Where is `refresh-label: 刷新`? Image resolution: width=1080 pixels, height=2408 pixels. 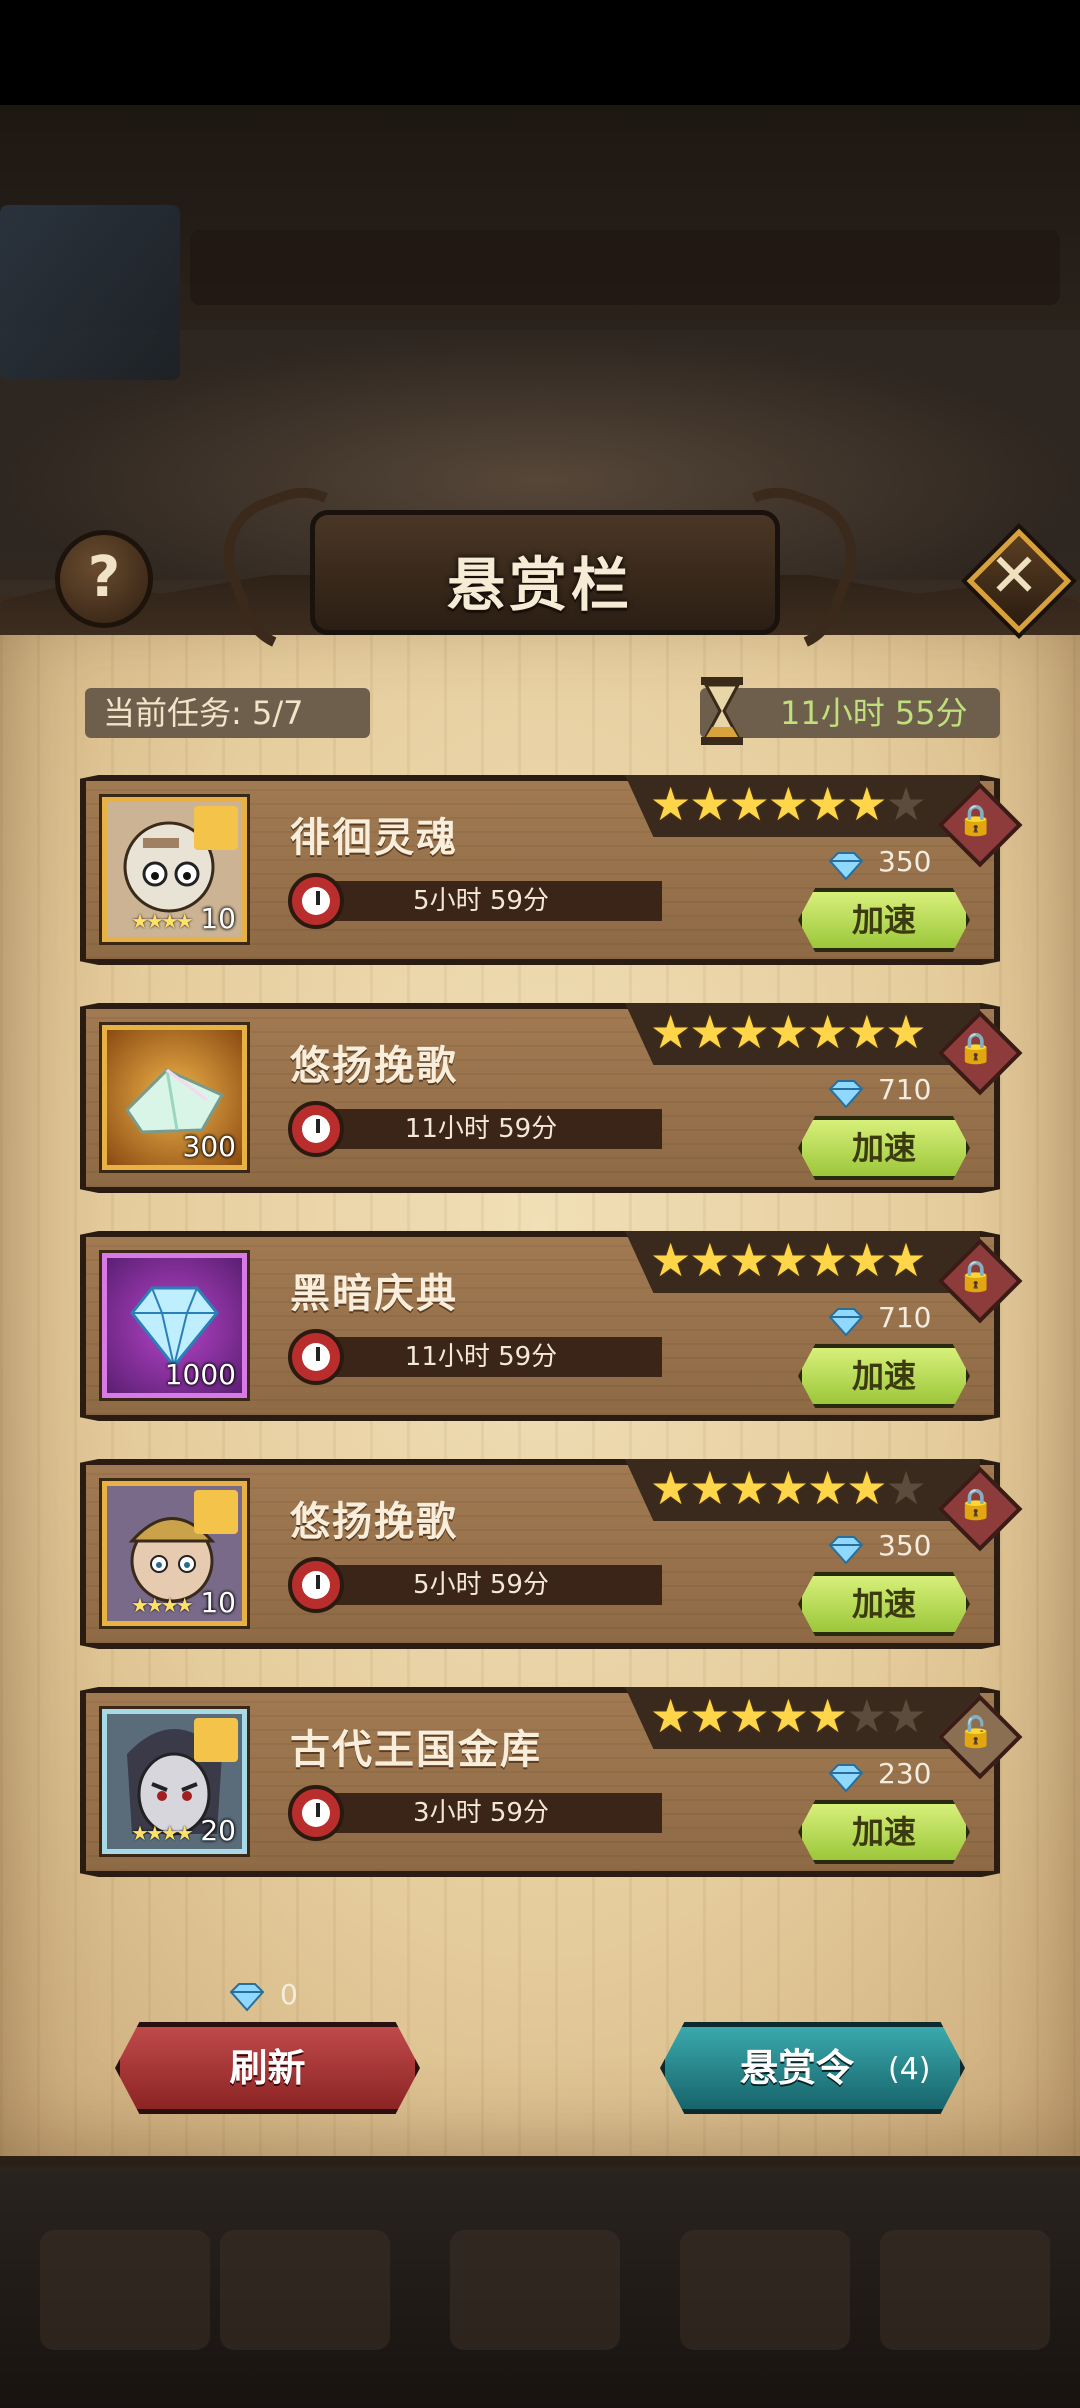 refresh-label: 刷新 is located at coordinates (267, 2068).